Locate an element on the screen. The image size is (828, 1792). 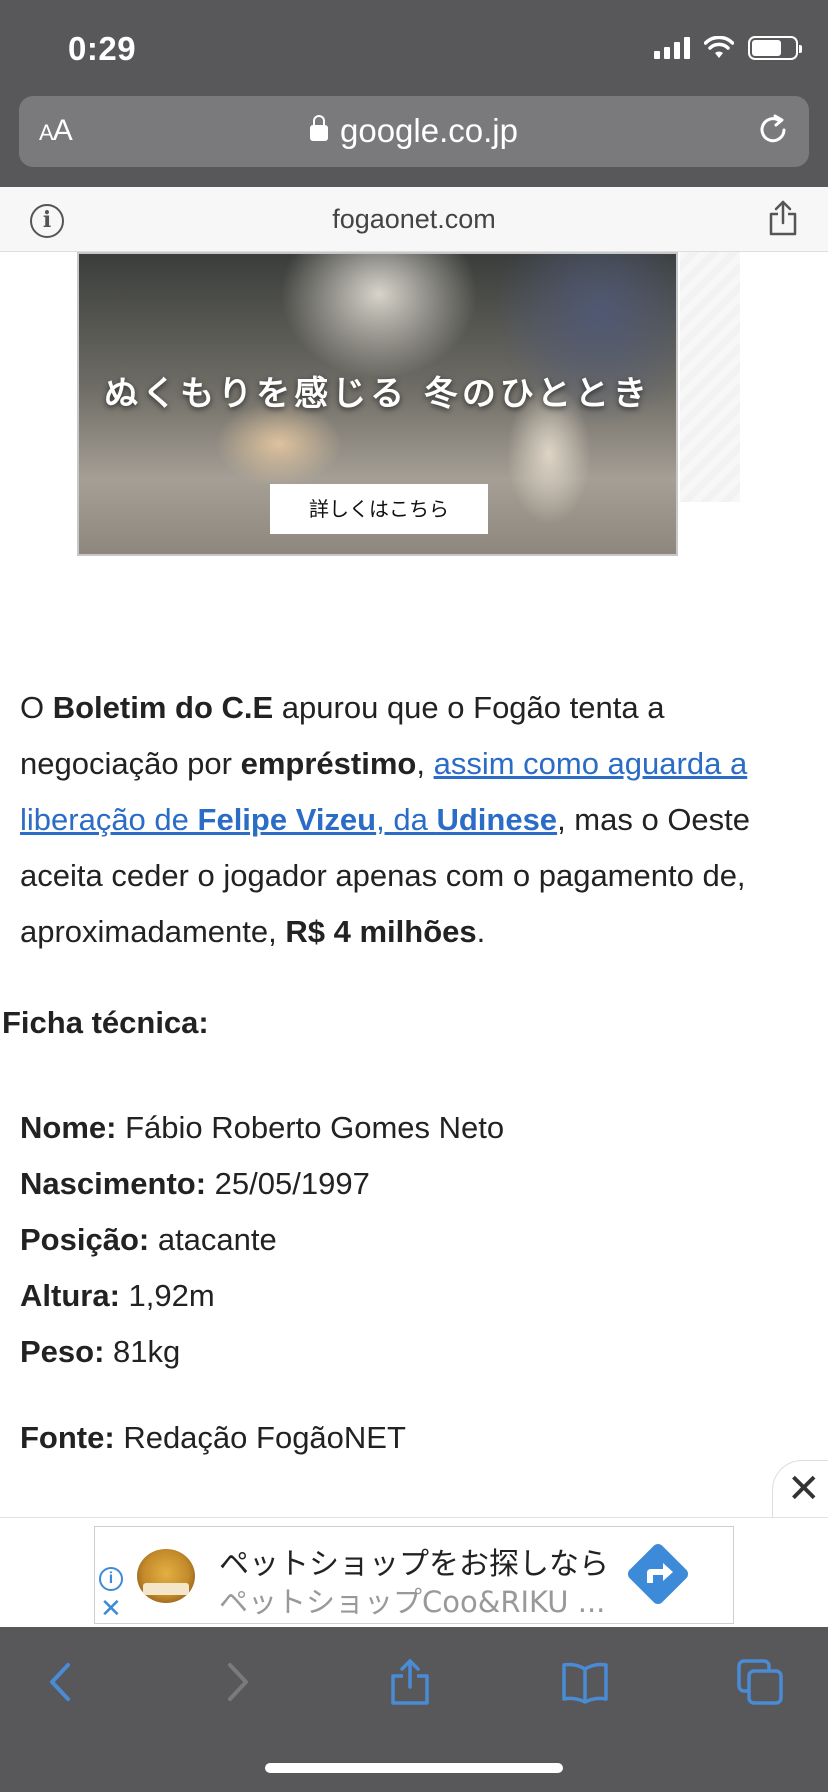
link-text-bold: Udinese is located at coordinates (497, 819).